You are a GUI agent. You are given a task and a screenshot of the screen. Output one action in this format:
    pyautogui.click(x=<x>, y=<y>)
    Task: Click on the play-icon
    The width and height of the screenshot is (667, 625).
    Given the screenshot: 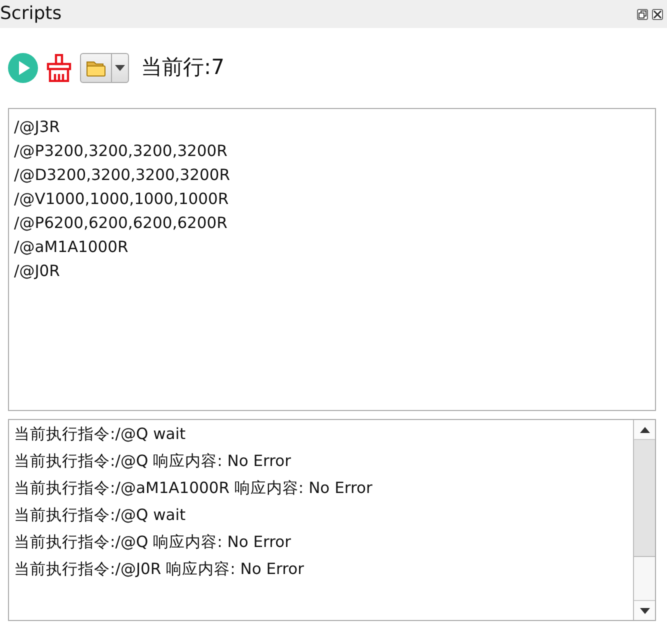 What is the action you would take?
    pyautogui.click(x=23, y=68)
    